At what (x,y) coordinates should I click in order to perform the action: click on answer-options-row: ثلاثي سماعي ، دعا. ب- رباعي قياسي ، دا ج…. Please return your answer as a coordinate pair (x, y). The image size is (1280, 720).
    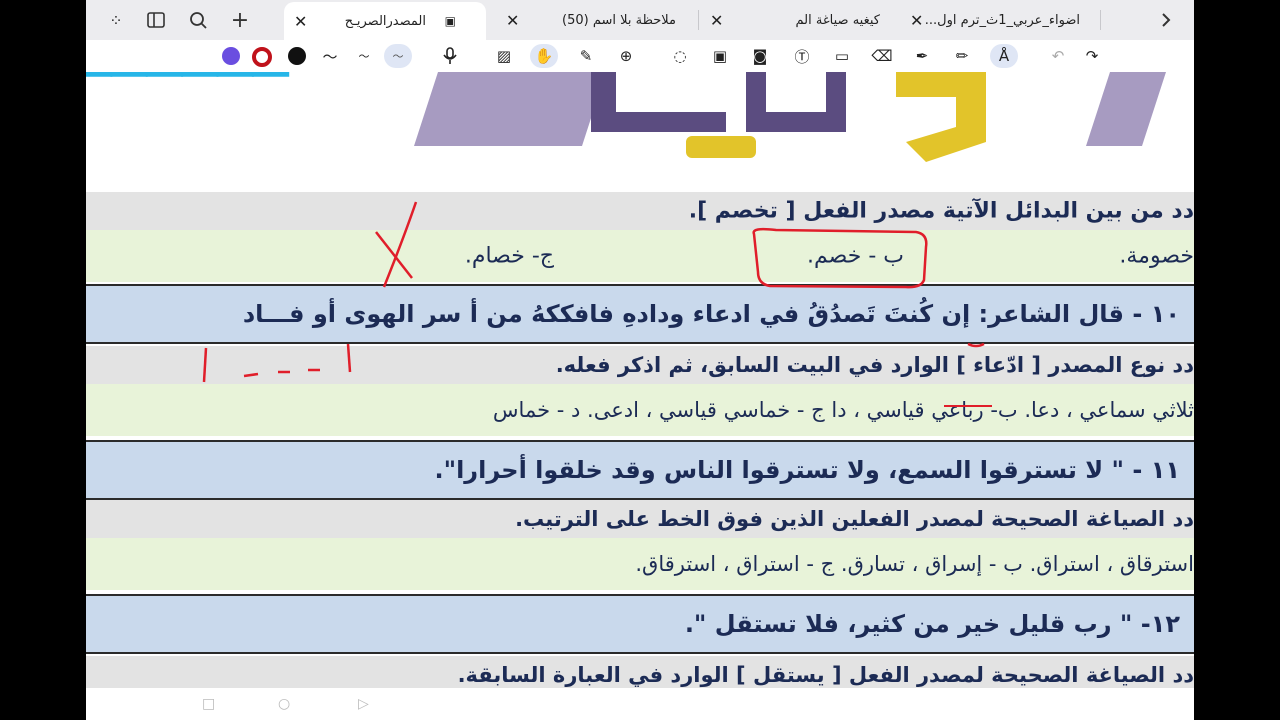
    Looking at the image, I should click on (640, 410).